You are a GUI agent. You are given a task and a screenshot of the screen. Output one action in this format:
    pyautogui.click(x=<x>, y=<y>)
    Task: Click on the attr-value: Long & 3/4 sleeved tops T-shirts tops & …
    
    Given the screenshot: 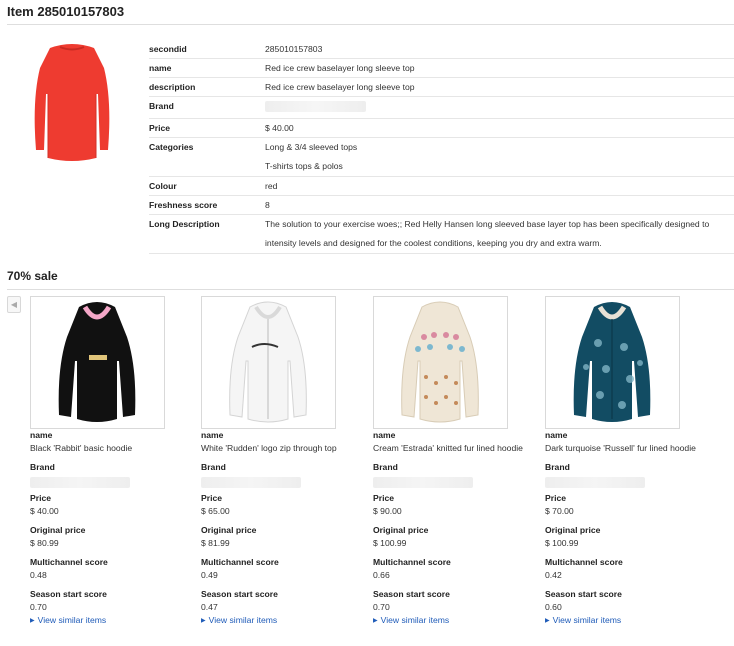 What is the action you would take?
    pyautogui.click(x=499, y=157)
    